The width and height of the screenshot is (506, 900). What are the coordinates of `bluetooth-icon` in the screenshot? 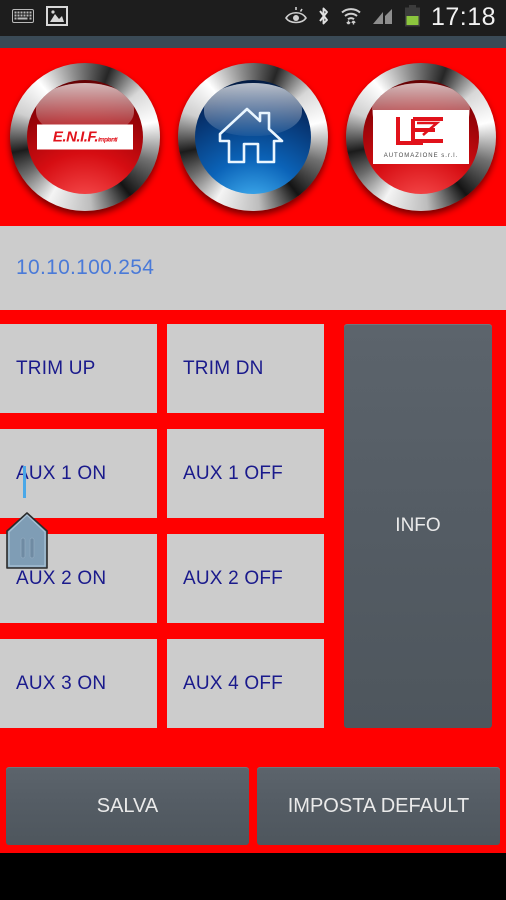 It's located at (323, 18).